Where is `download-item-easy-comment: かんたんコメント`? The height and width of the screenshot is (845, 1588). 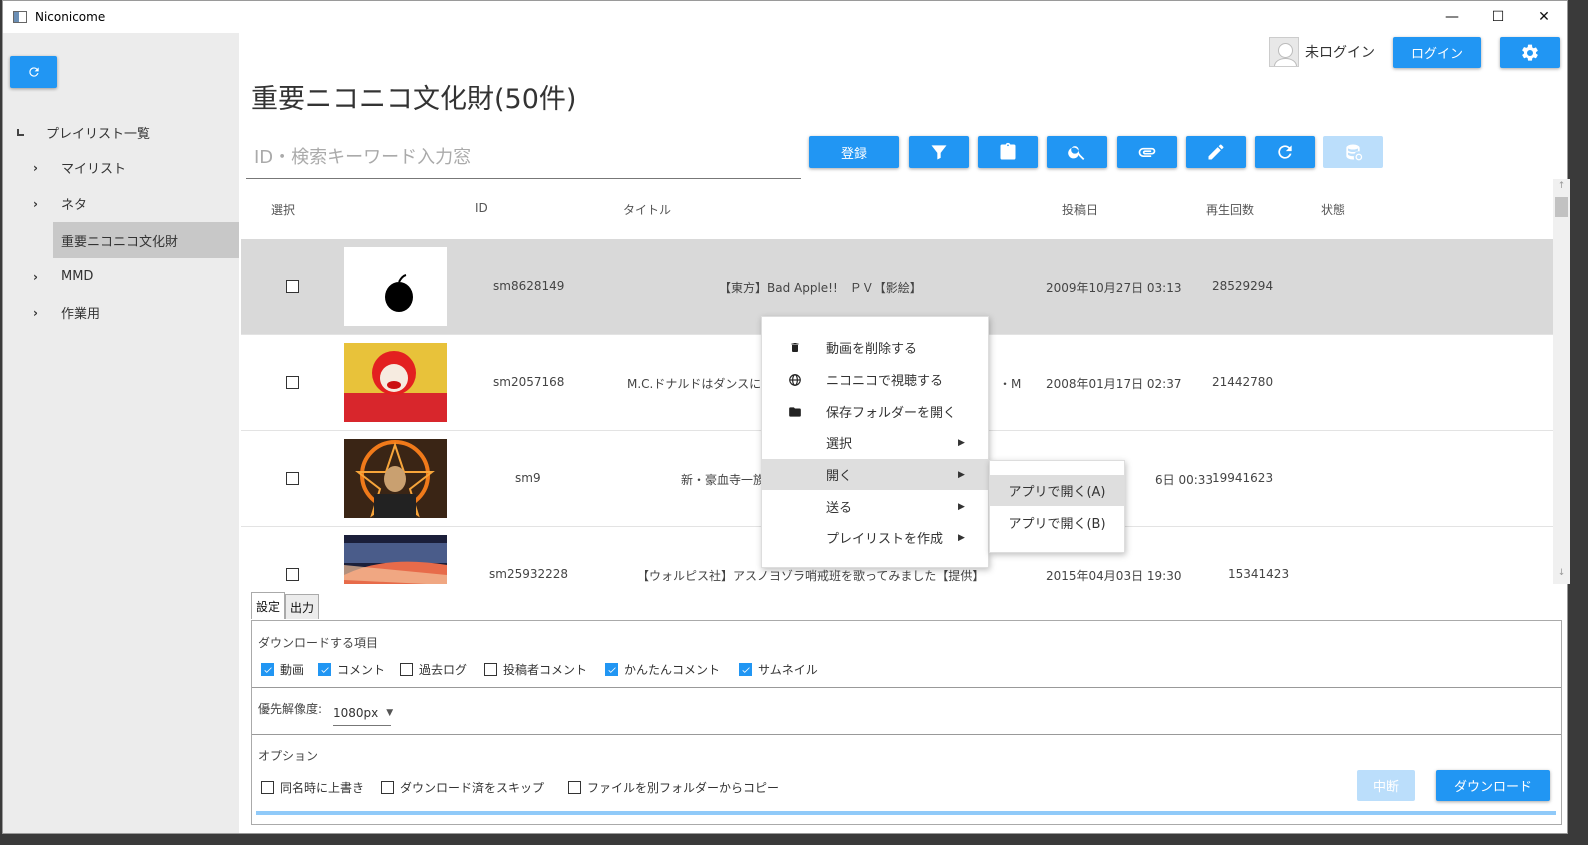 download-item-easy-comment: かんたんコメント is located at coordinates (662, 669).